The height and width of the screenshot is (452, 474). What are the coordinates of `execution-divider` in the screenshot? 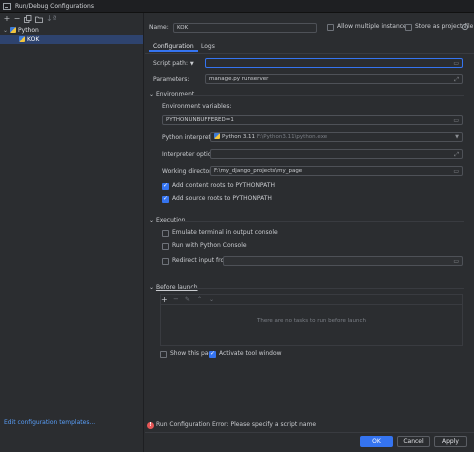 It's located at (321, 221).